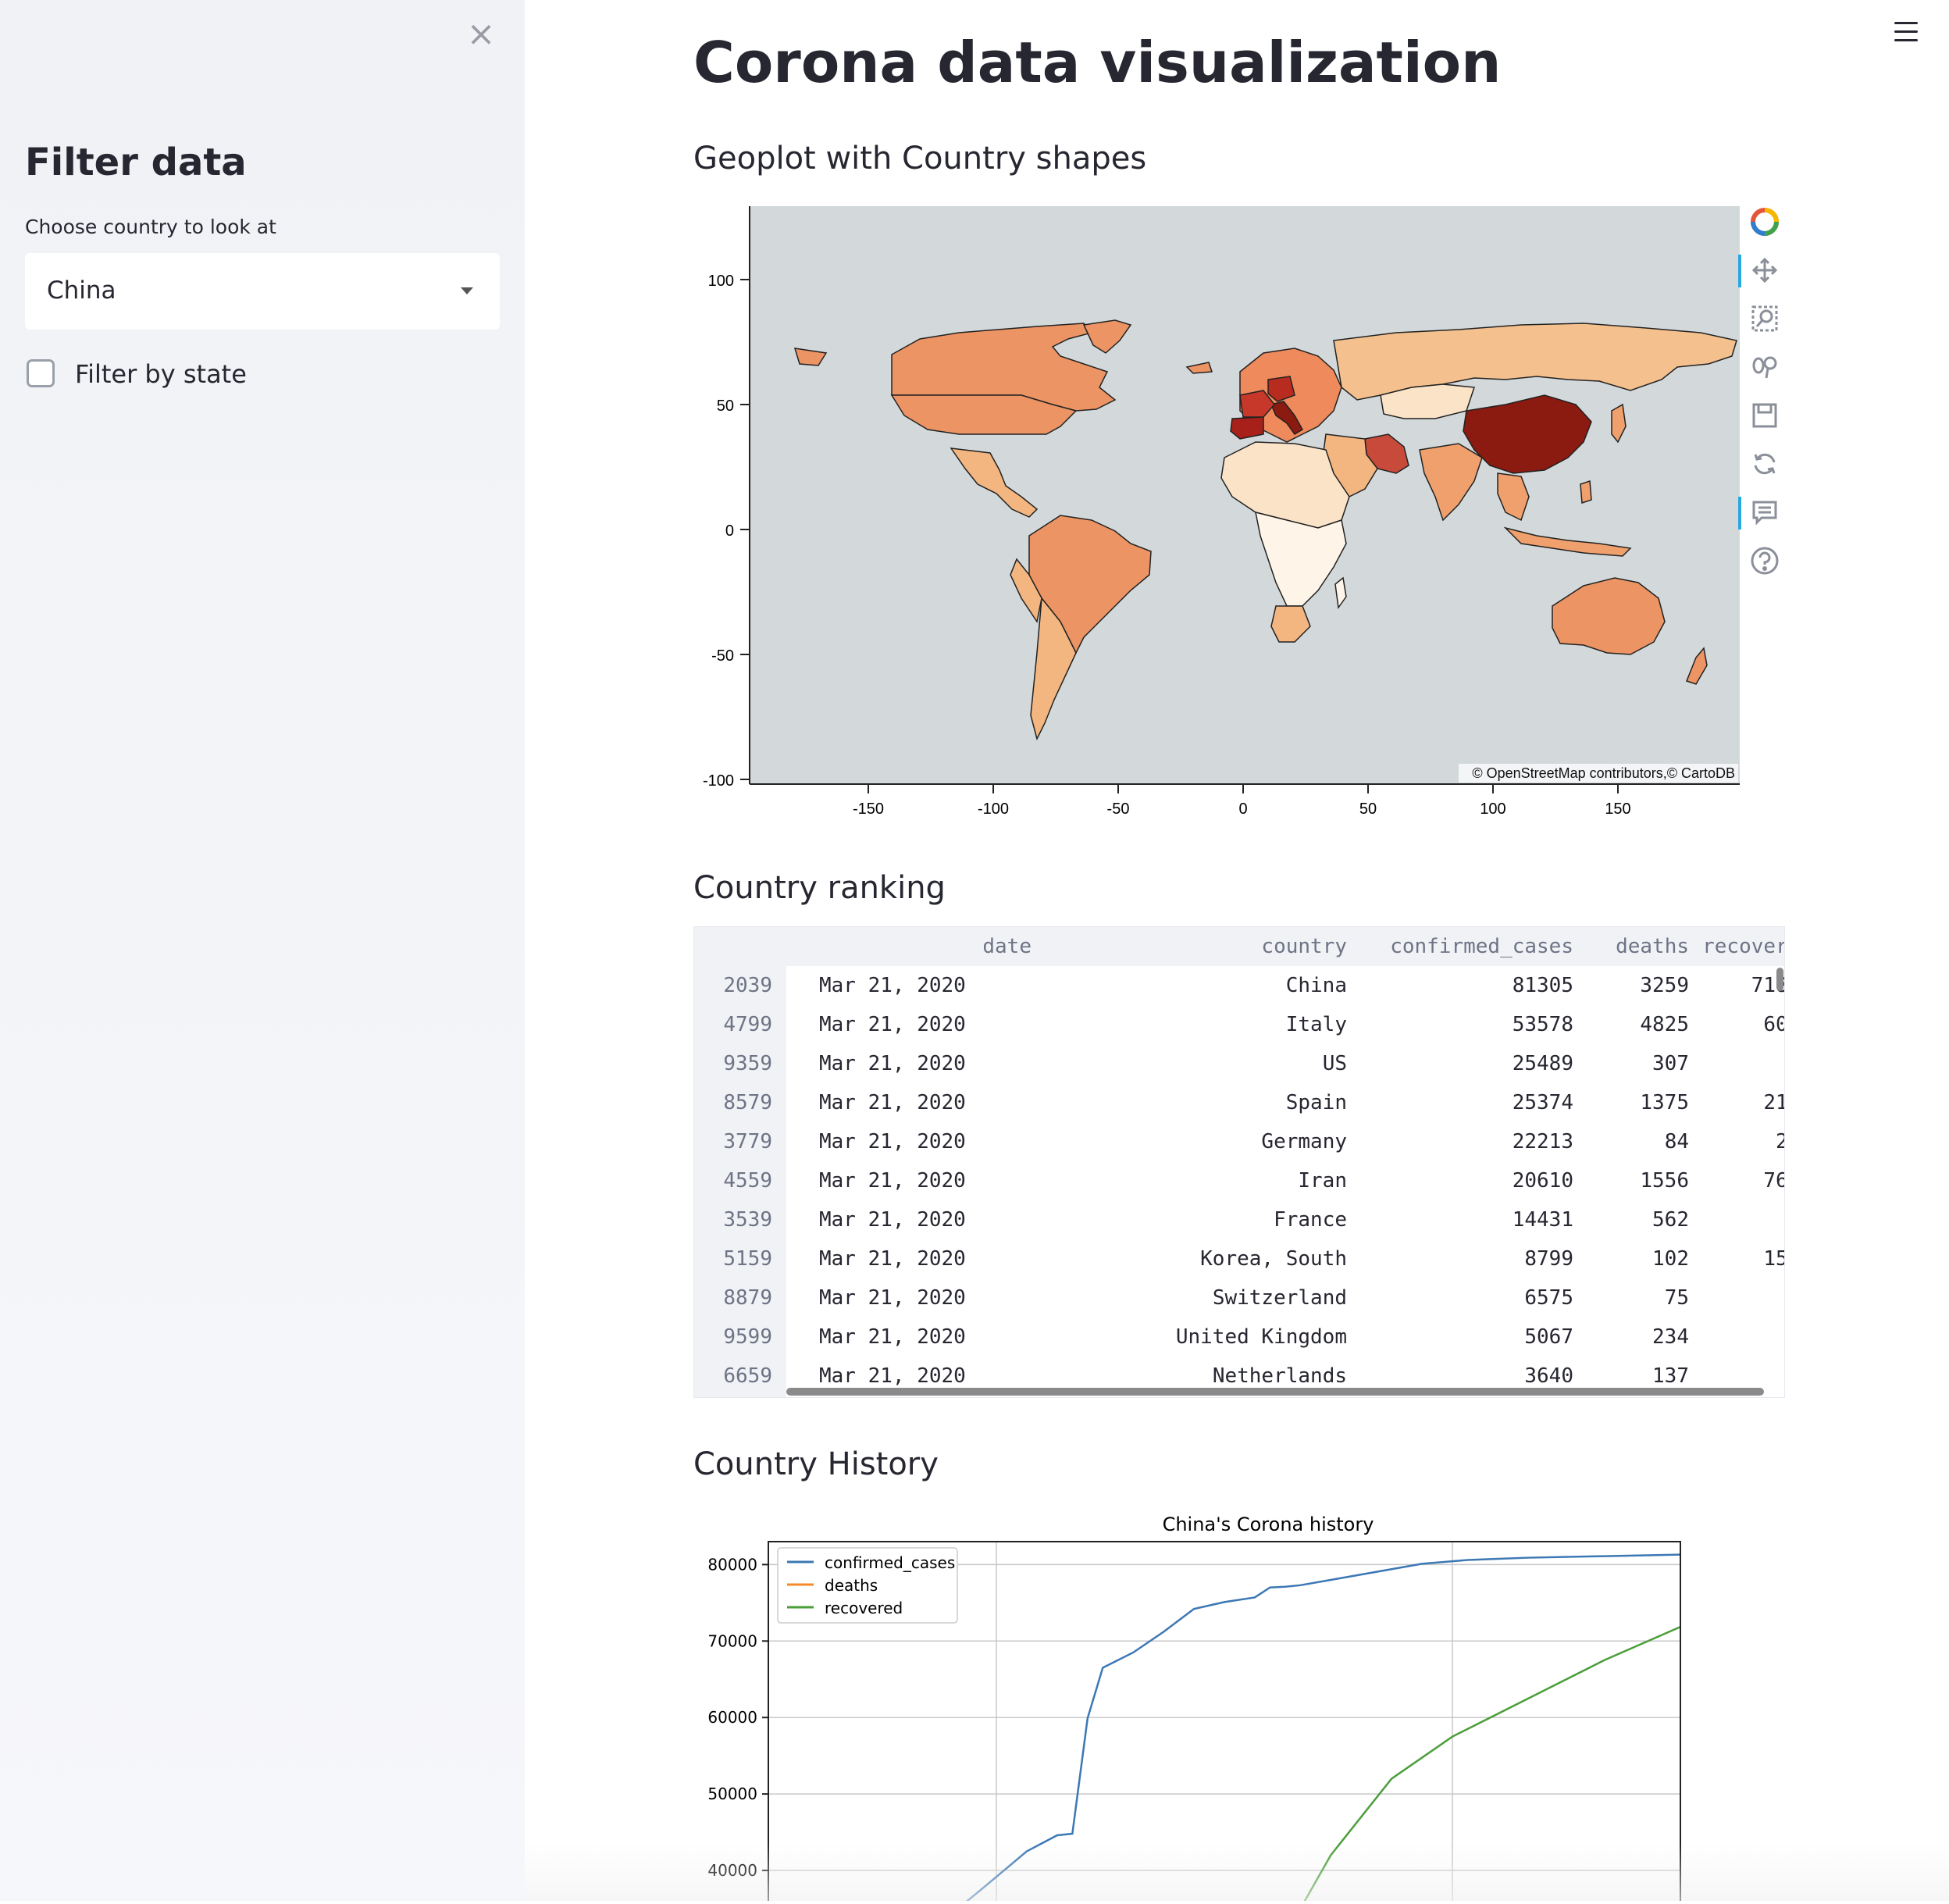 Image resolution: width=1949 pixels, height=1904 pixels. Describe the element at coordinates (733, 1181) in the screenshot. I see `row-index: 4559` at that location.